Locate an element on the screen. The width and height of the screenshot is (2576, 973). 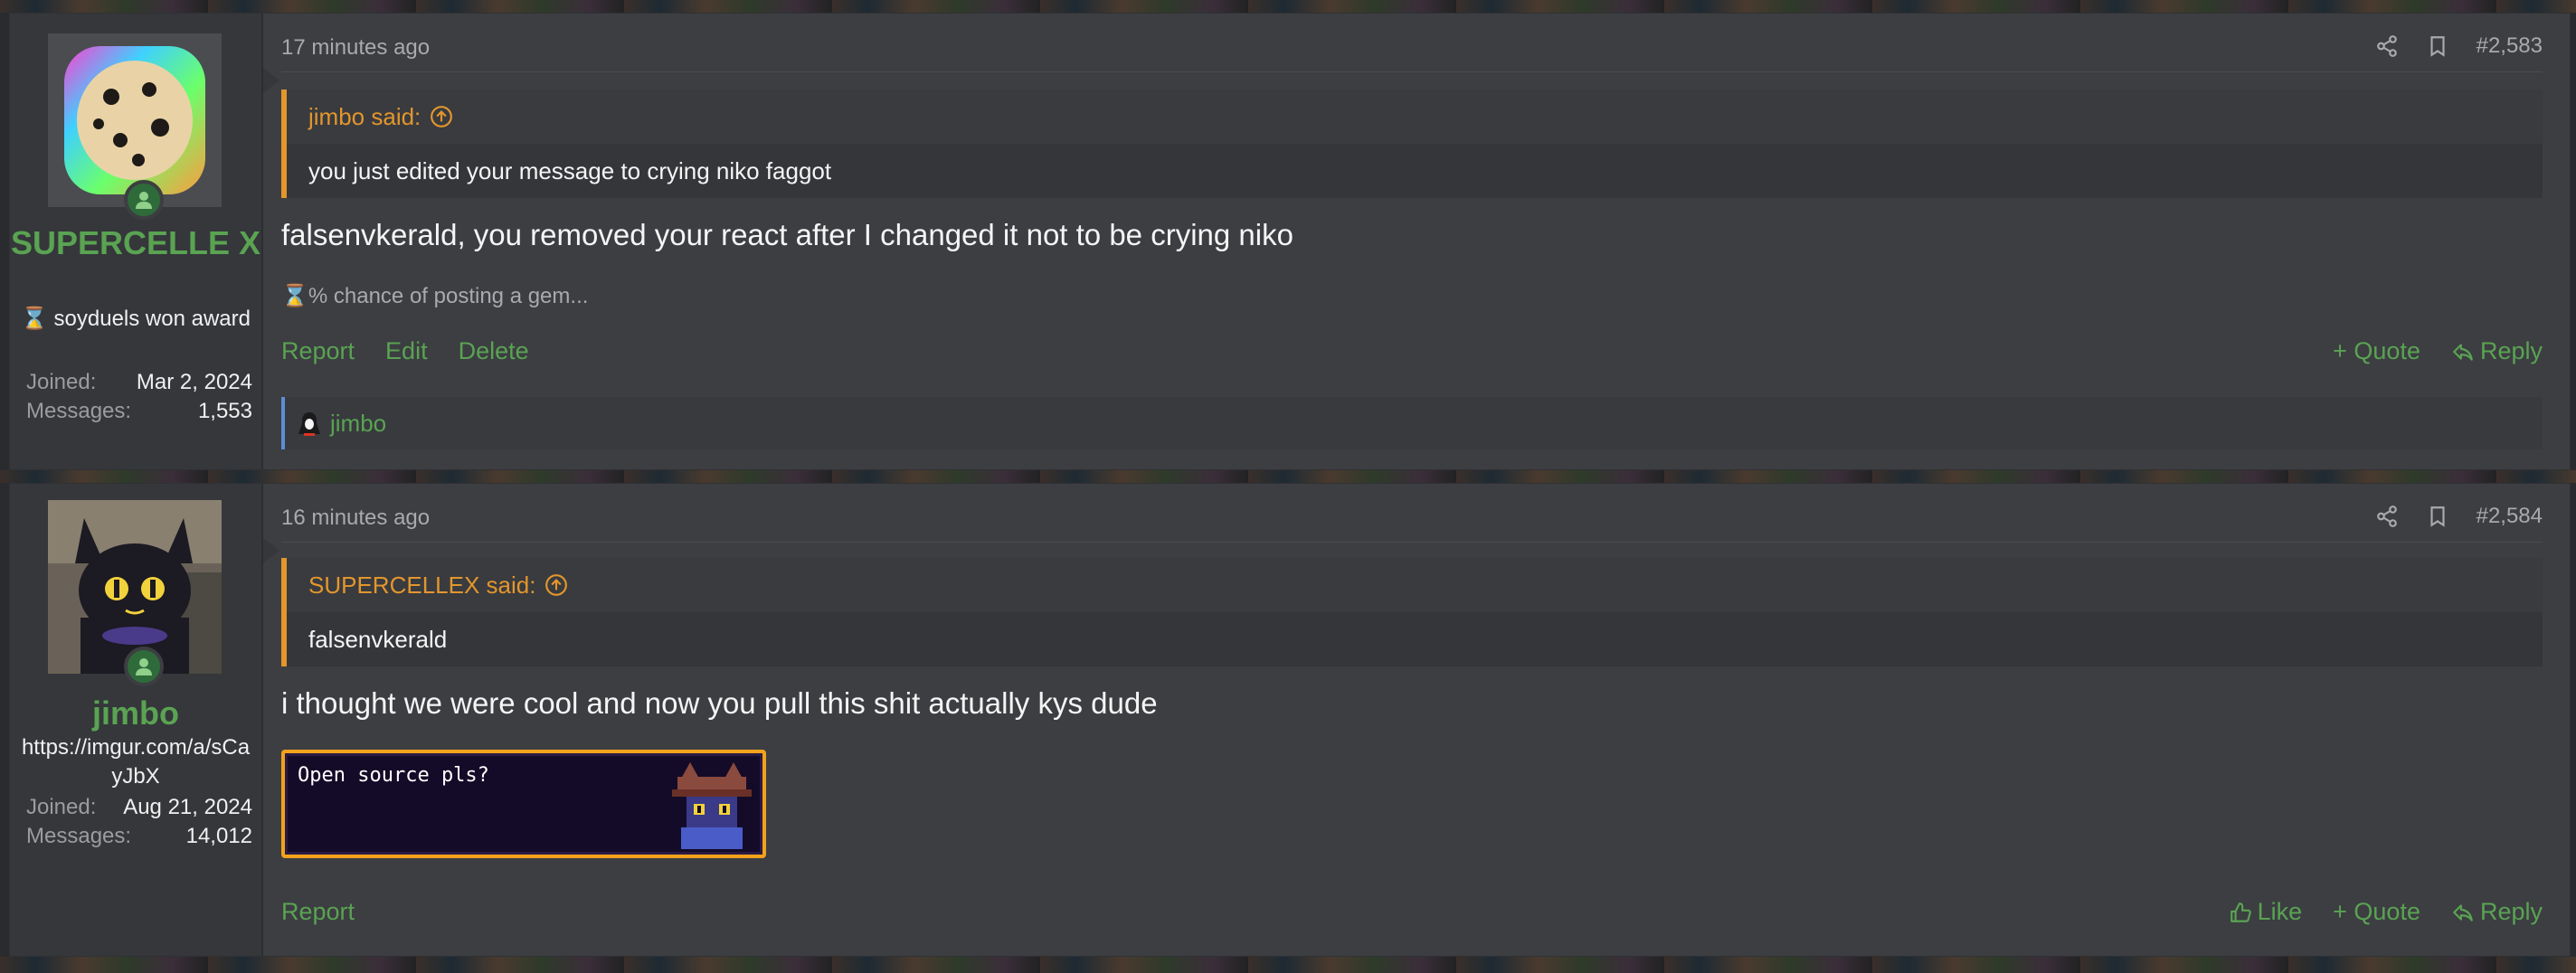
embedded-image: Open source pls? is located at coordinates (523, 804).